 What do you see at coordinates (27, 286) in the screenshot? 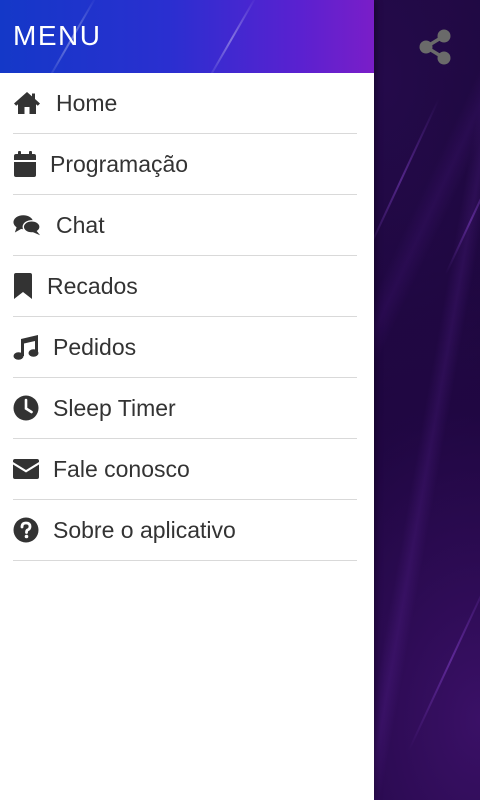
I see `bookmark-icon` at bounding box center [27, 286].